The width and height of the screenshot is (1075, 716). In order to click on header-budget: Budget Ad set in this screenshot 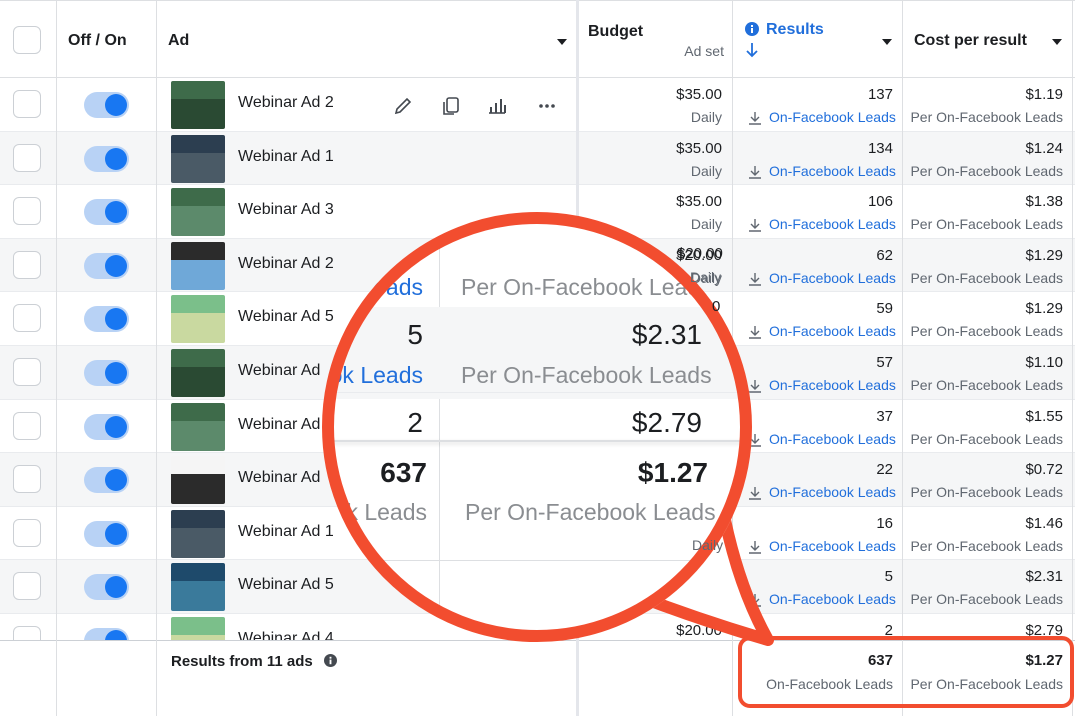, I will do `click(659, 40)`.